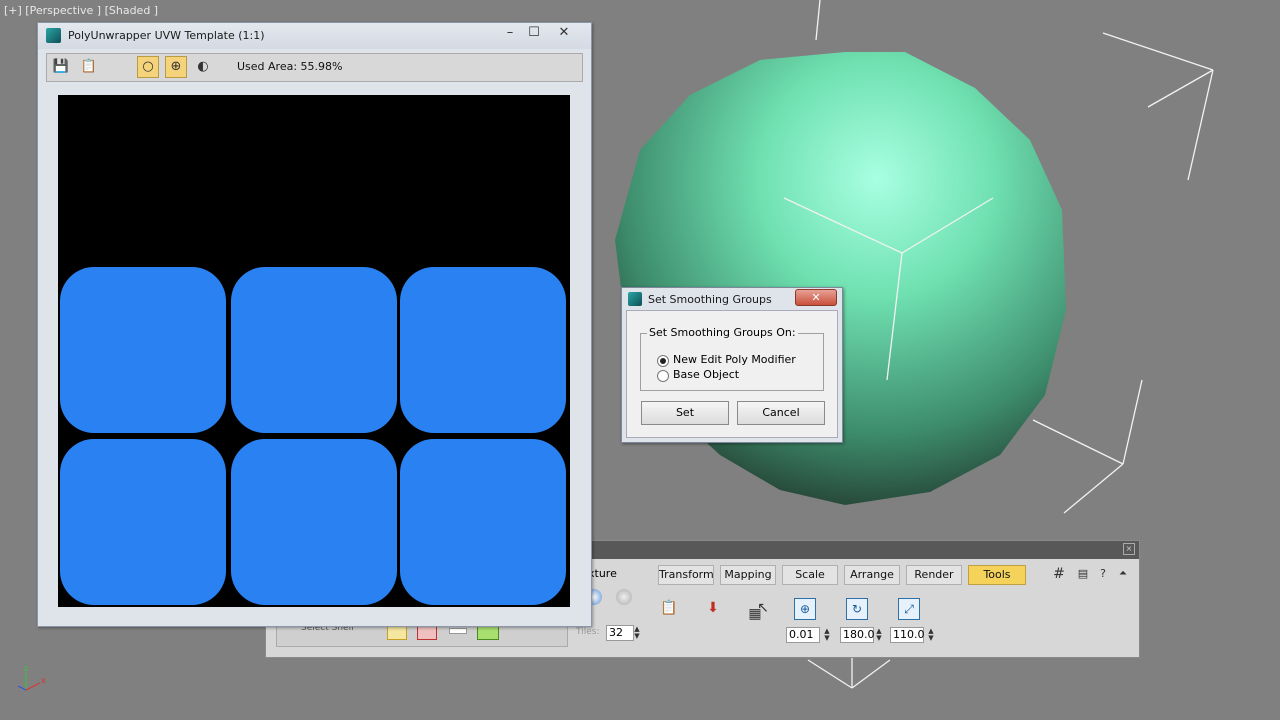 The width and height of the screenshot is (1280, 720). I want to click on radio-new-edit-poly-label: New Edit Poly Modifier, so click(734, 359).